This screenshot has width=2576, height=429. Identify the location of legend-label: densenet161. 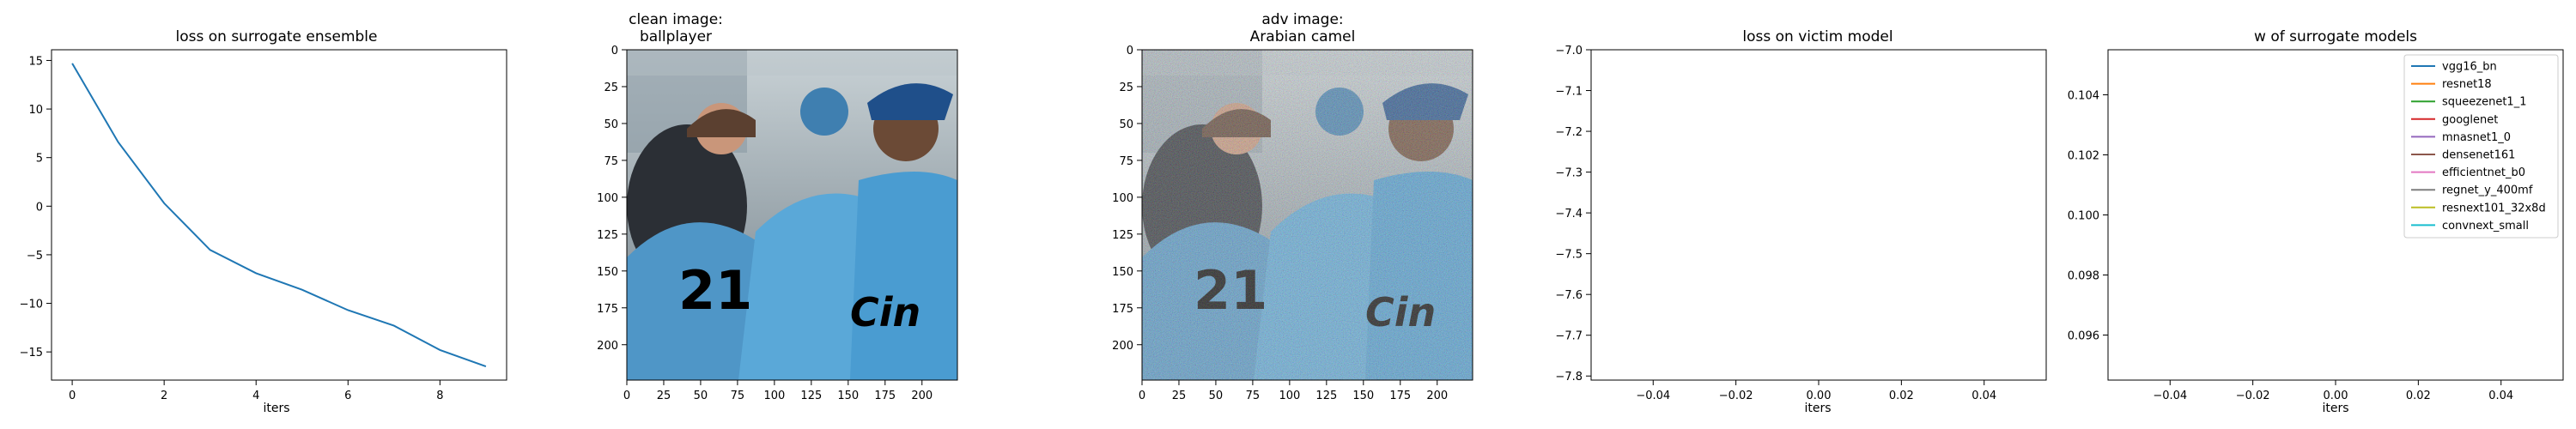
(2478, 155).